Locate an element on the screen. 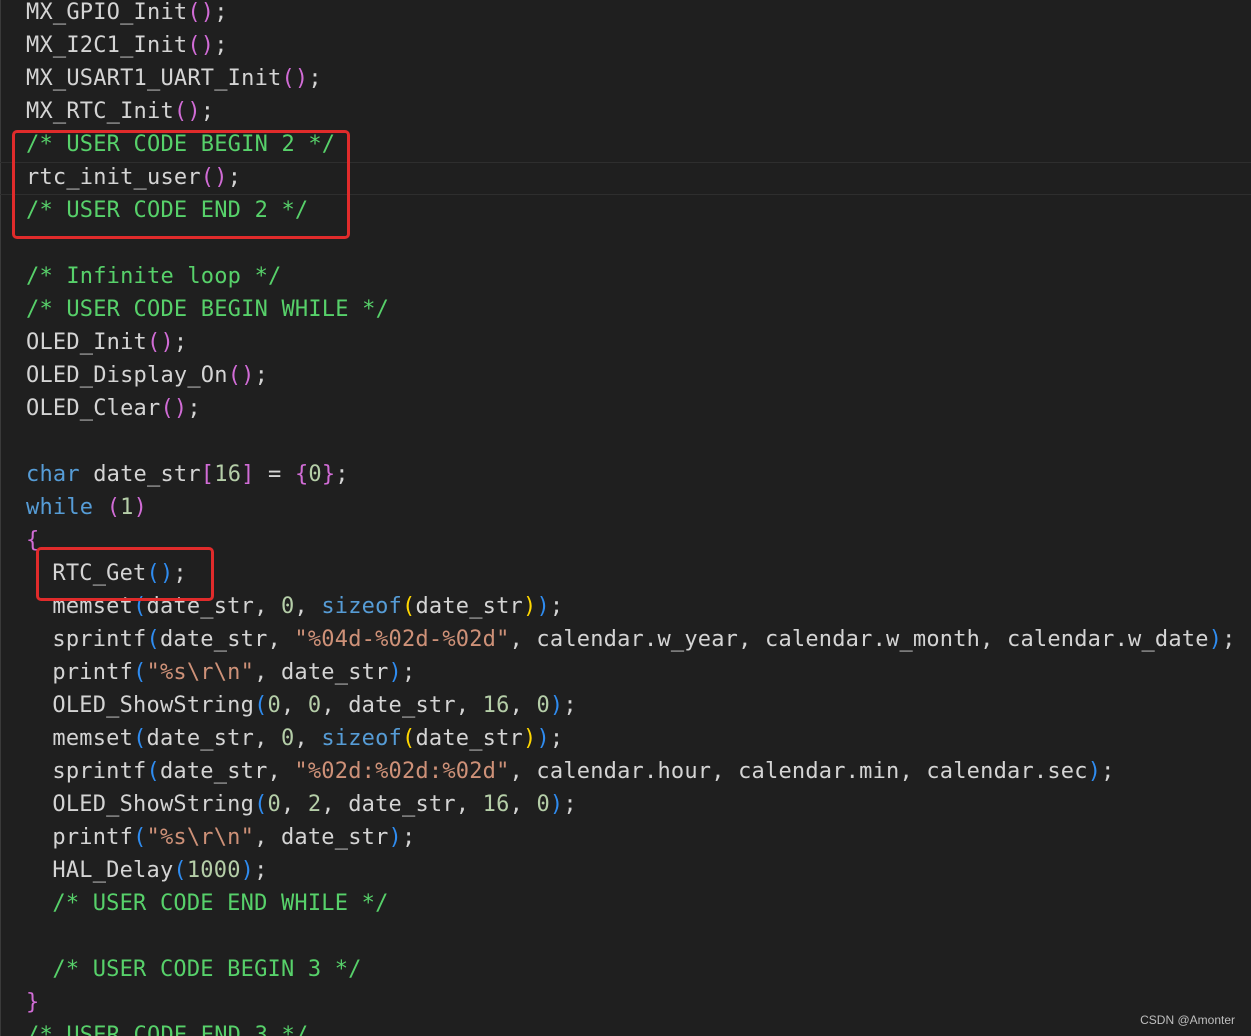 The height and width of the screenshot is (1036, 1251). code-token: , date_str is located at coordinates (321, 837).